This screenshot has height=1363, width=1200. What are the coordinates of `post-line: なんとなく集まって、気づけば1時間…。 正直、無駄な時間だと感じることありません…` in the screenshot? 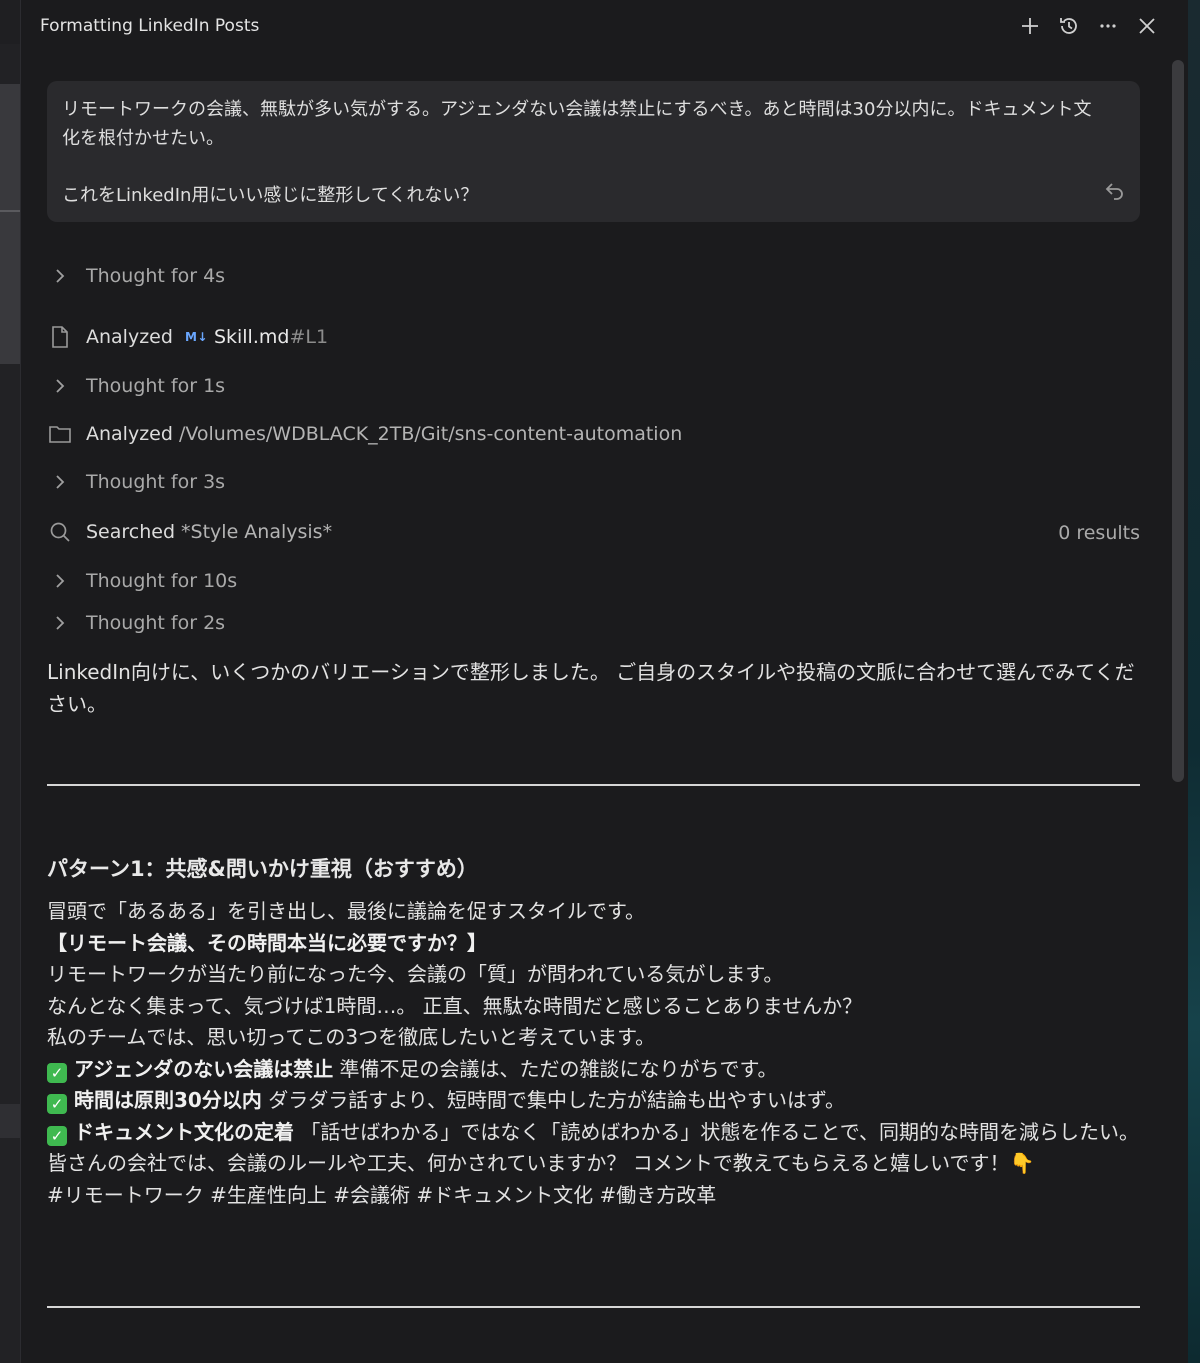 It's located at (455, 1005).